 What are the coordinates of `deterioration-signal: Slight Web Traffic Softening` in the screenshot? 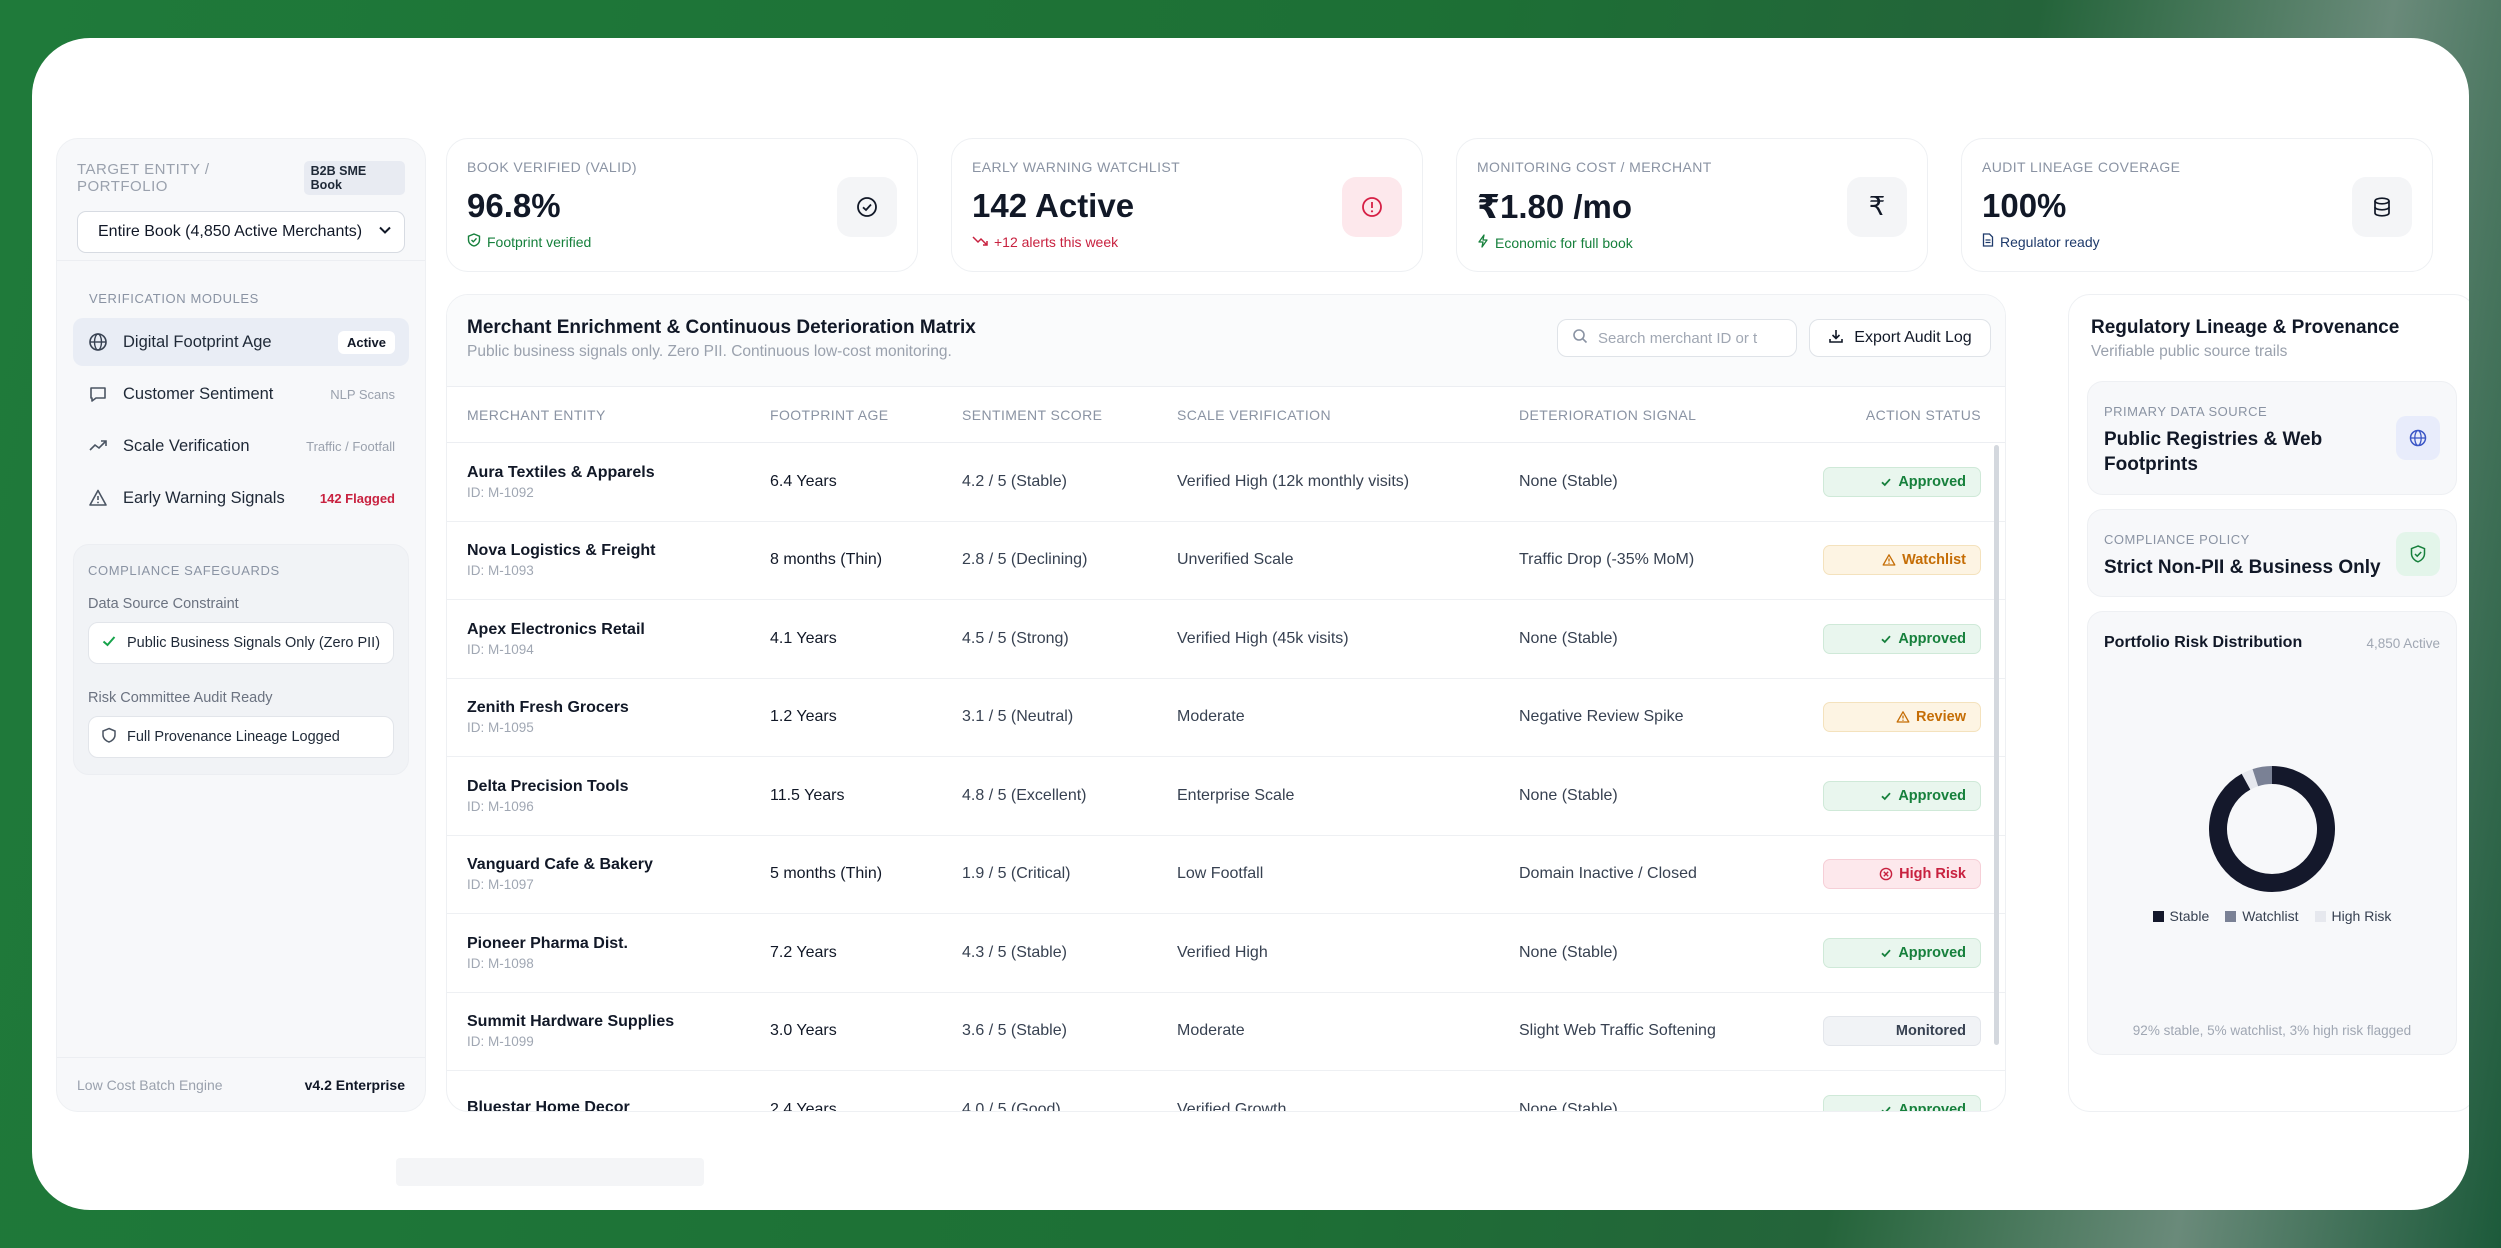 It's located at (1617, 1031).